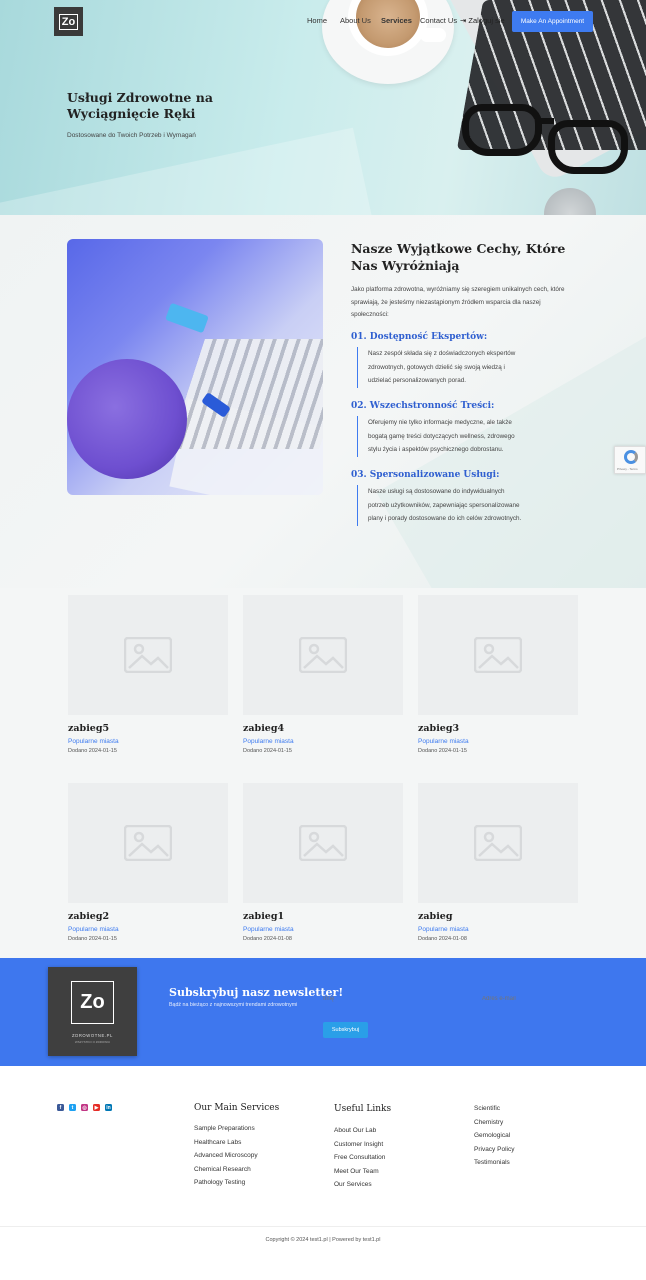  I want to click on footer-link: Meet Our Team, so click(359, 1172).